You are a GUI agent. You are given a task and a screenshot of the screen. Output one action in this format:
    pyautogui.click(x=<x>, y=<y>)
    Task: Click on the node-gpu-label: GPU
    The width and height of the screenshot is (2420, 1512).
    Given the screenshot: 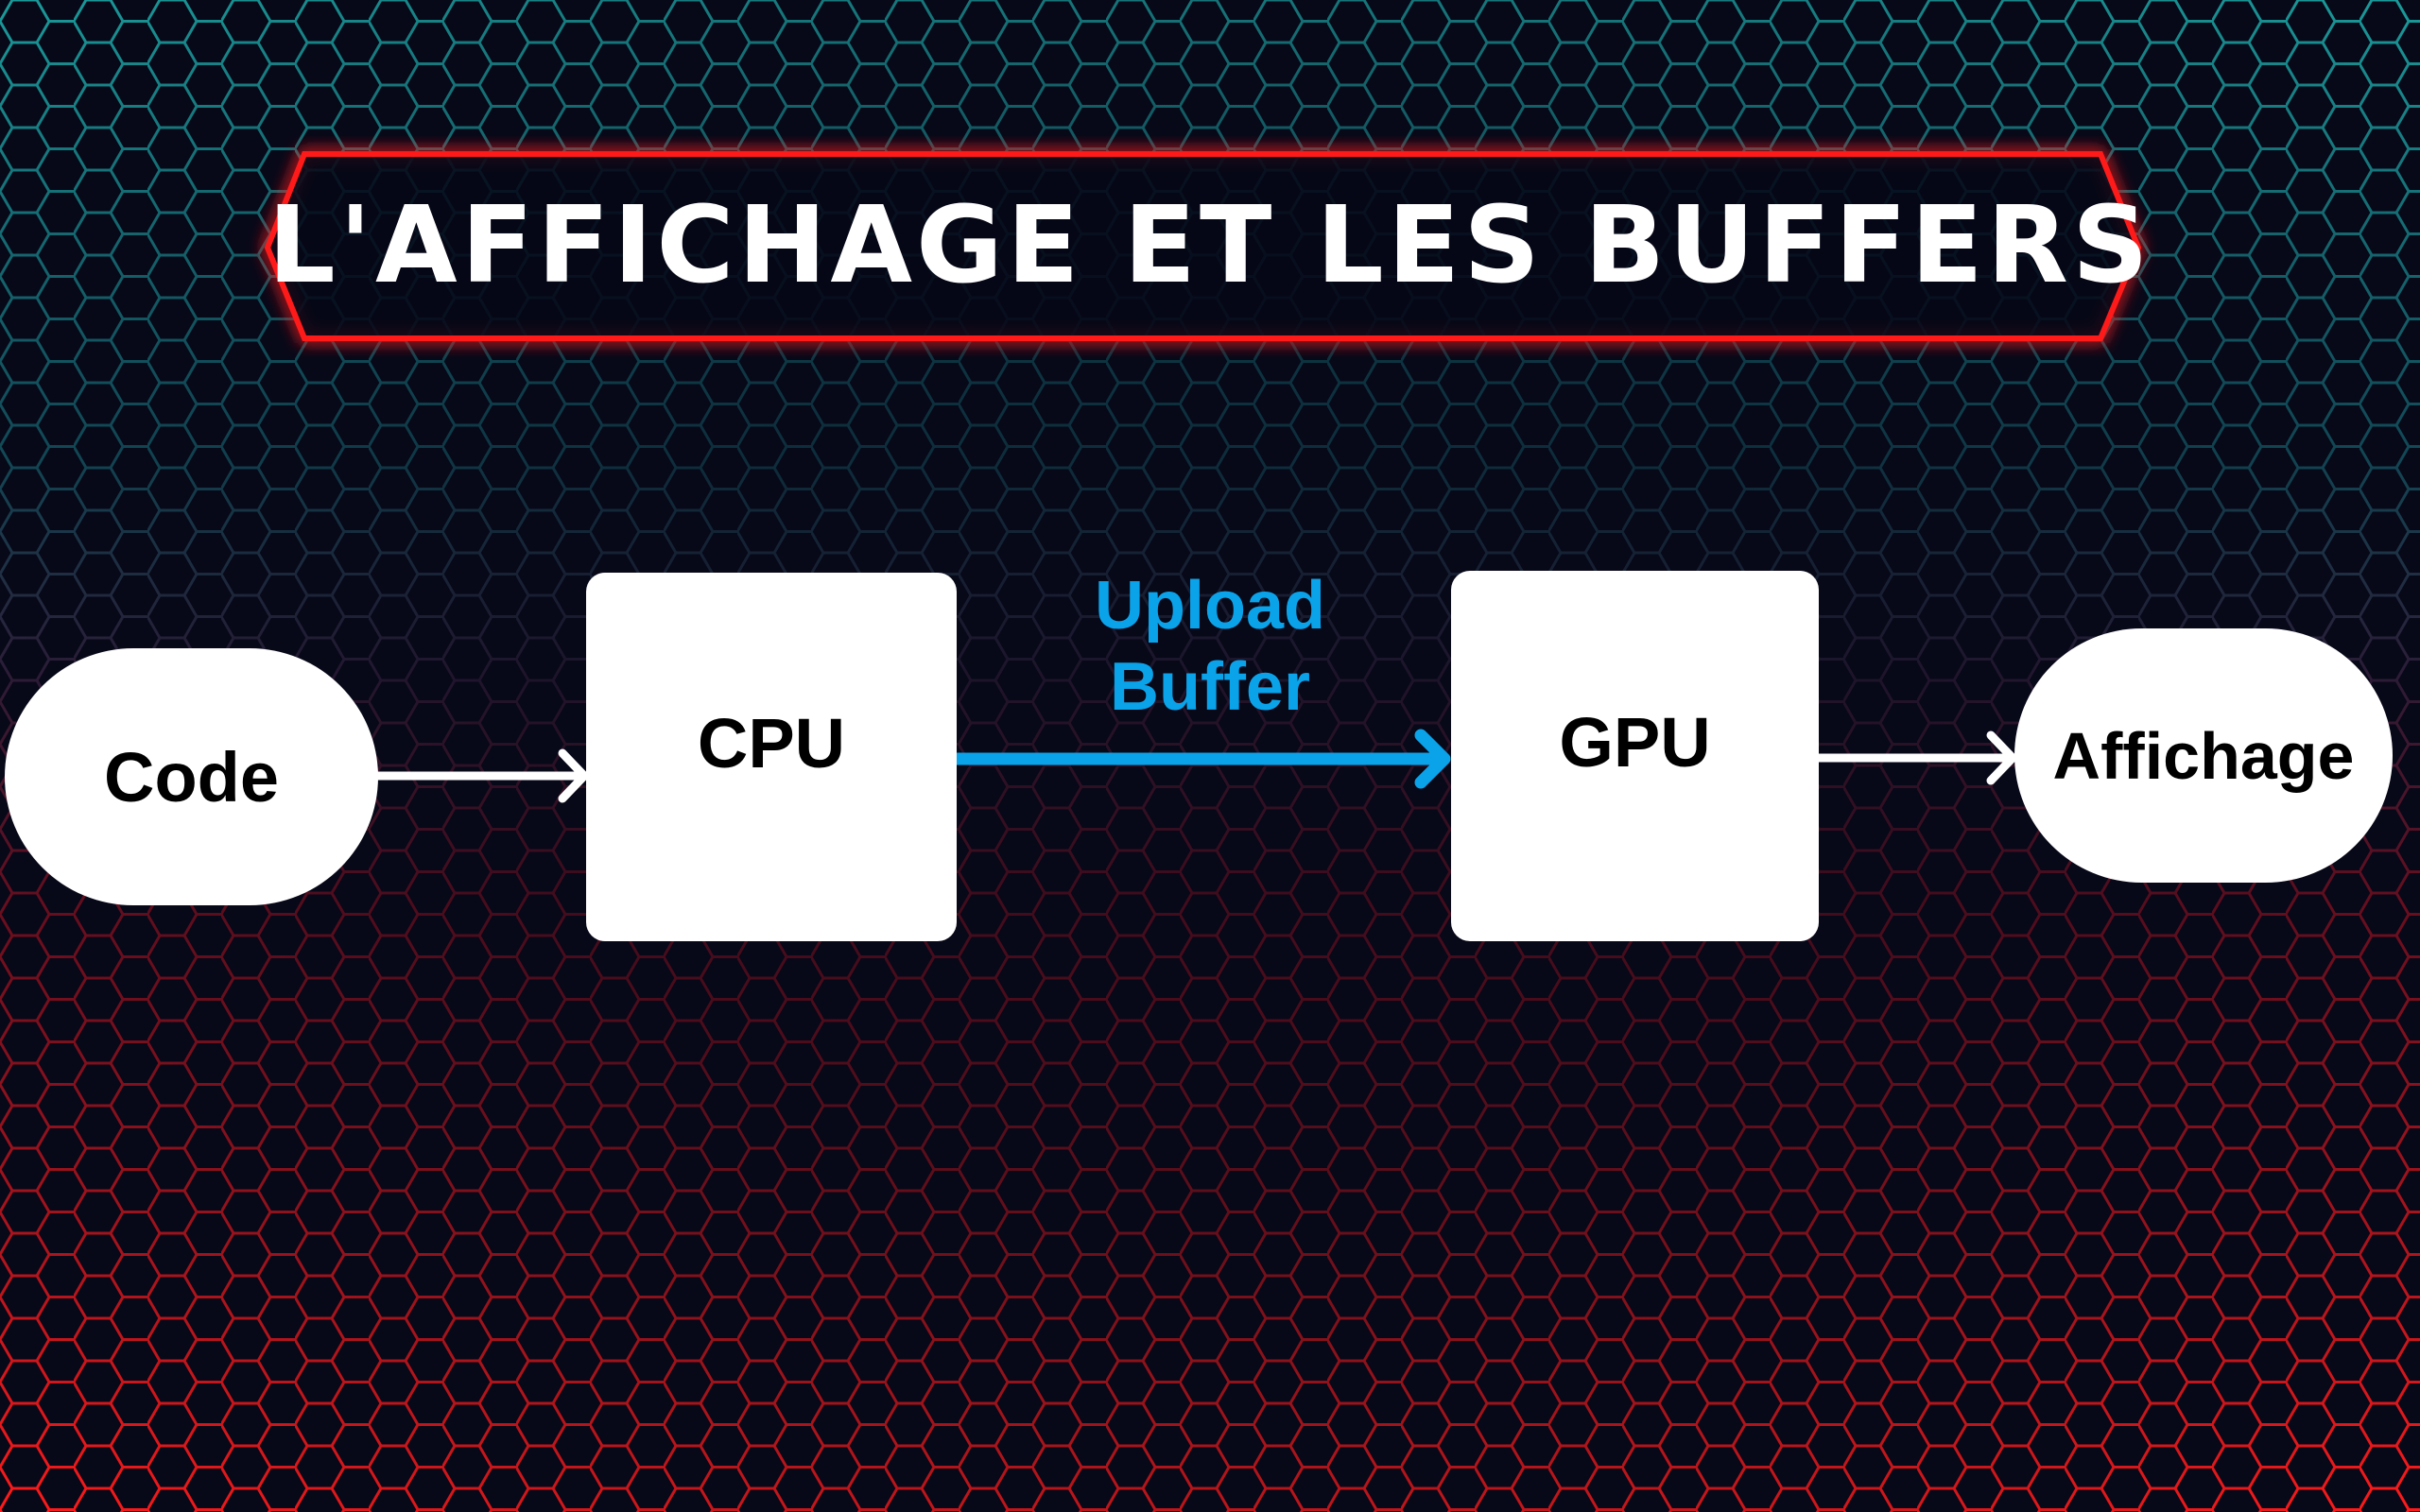 What is the action you would take?
    pyautogui.click(x=1635, y=742)
    